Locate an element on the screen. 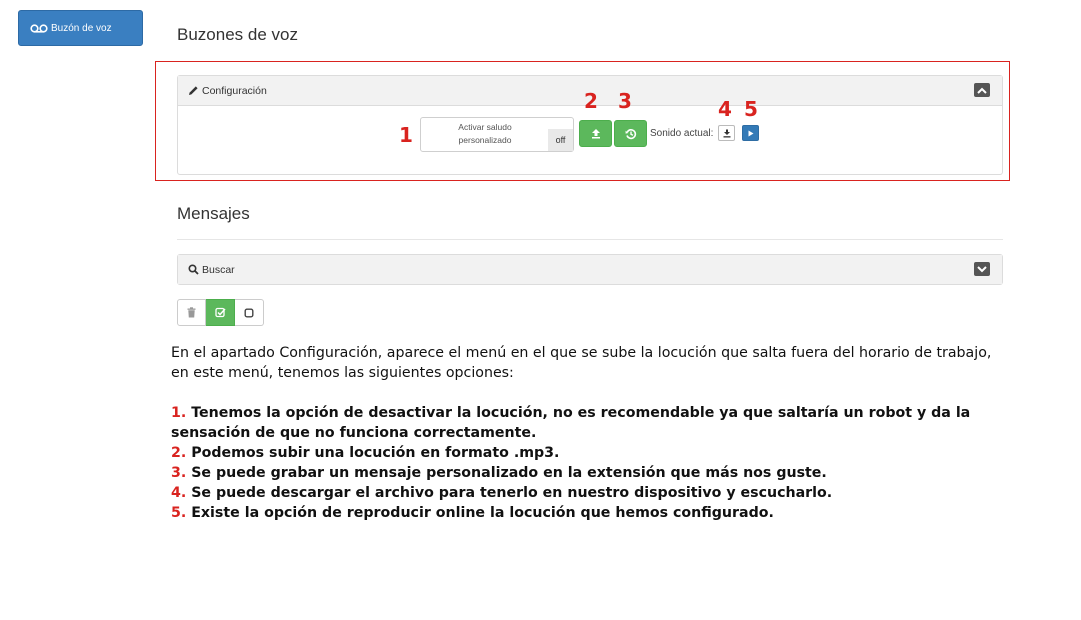 The width and height of the screenshot is (1081, 620). search-panel-title: Buscar is located at coordinates (218, 269).